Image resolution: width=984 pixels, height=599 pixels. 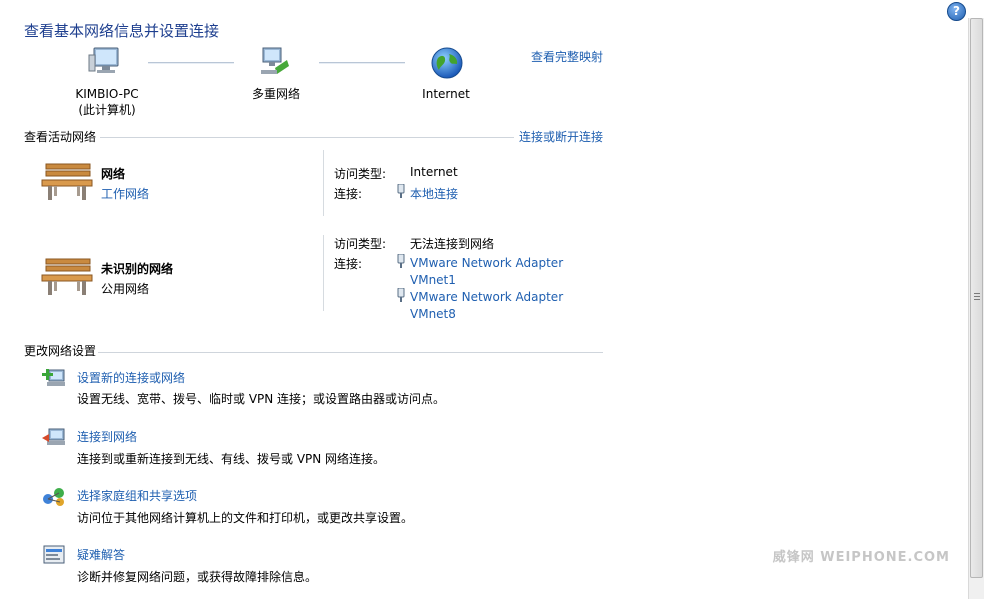 I want to click on pc-name-label: KIMBIO-PC (此计算机), so click(x=107, y=102).